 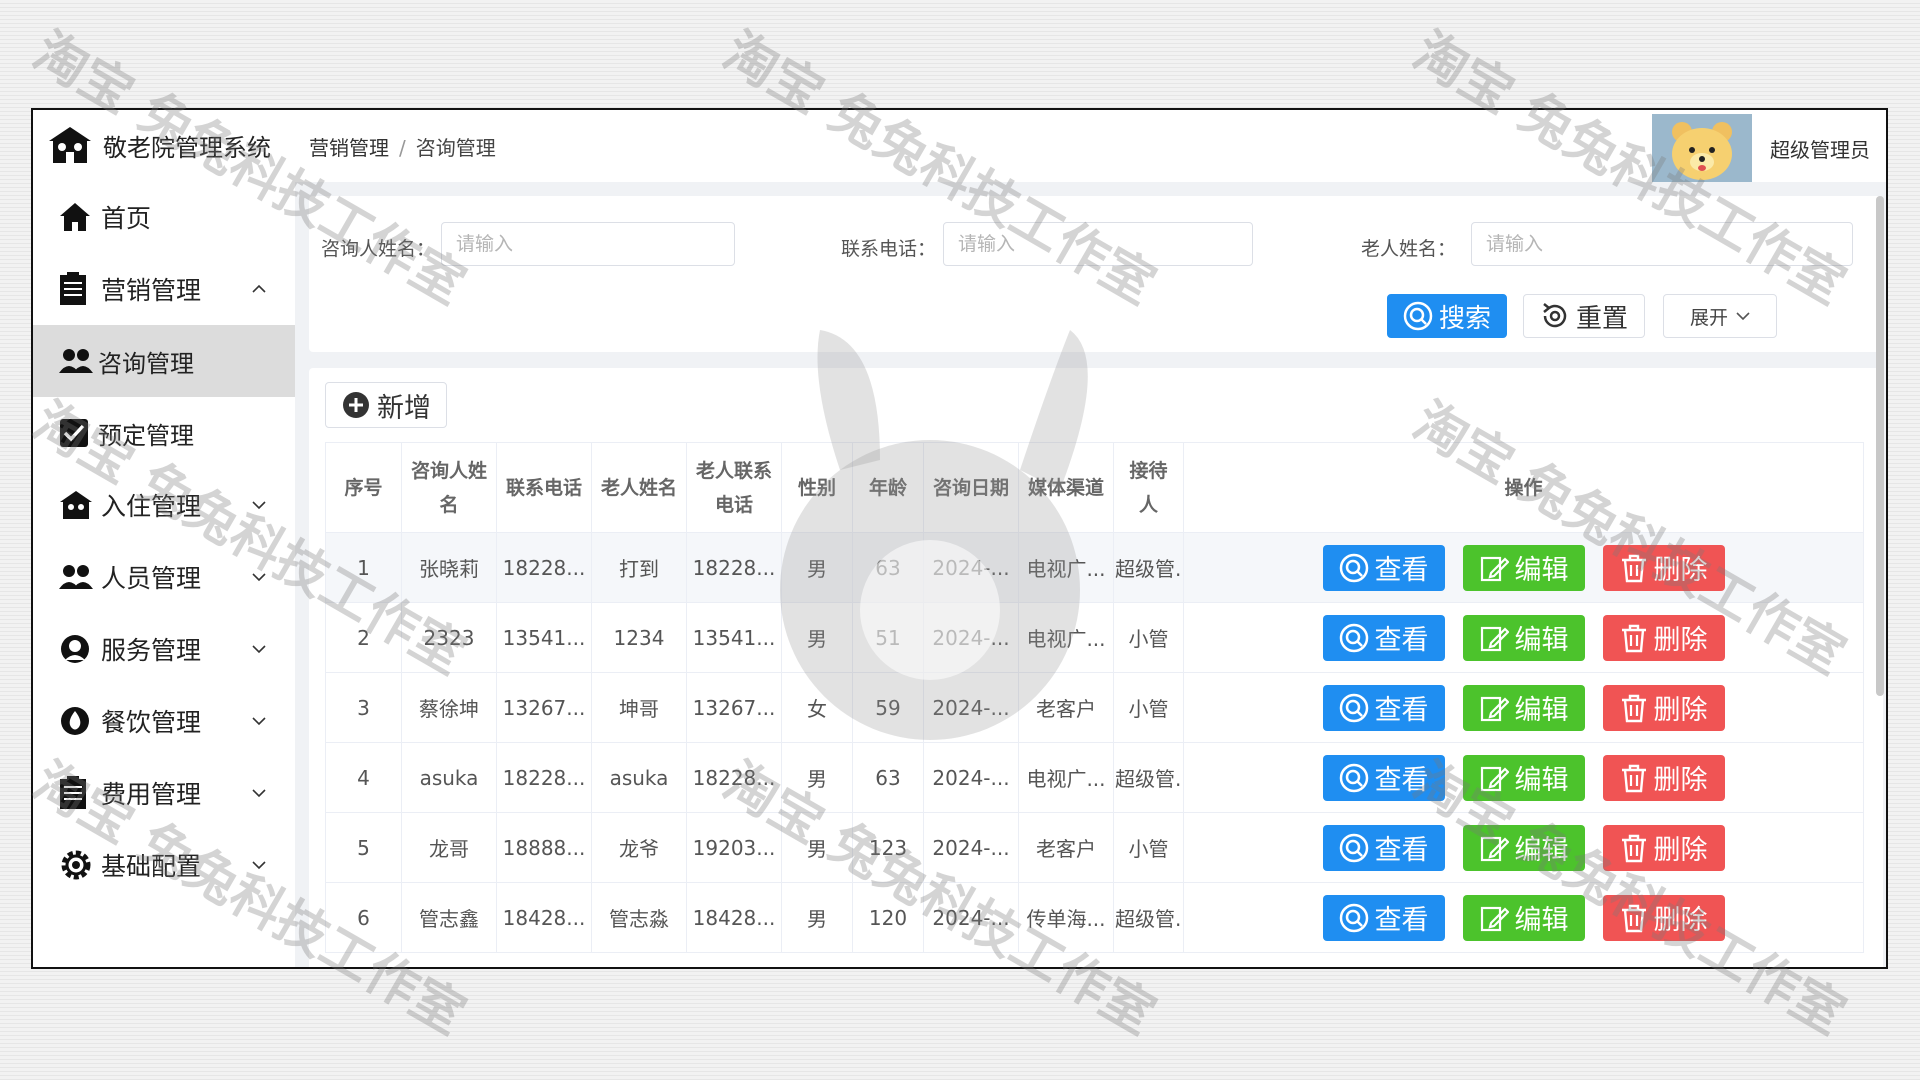 What do you see at coordinates (1820, 148) in the screenshot?
I see `user-name: 超级管理员` at bounding box center [1820, 148].